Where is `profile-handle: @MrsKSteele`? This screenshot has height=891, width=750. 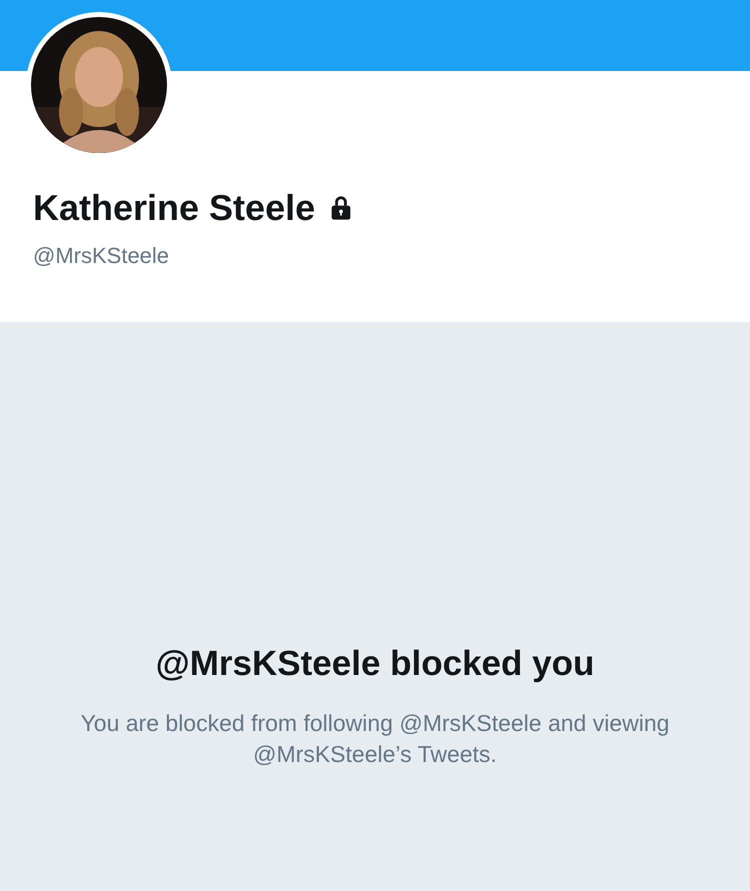
profile-handle: @MrsKSteele is located at coordinates (101, 256).